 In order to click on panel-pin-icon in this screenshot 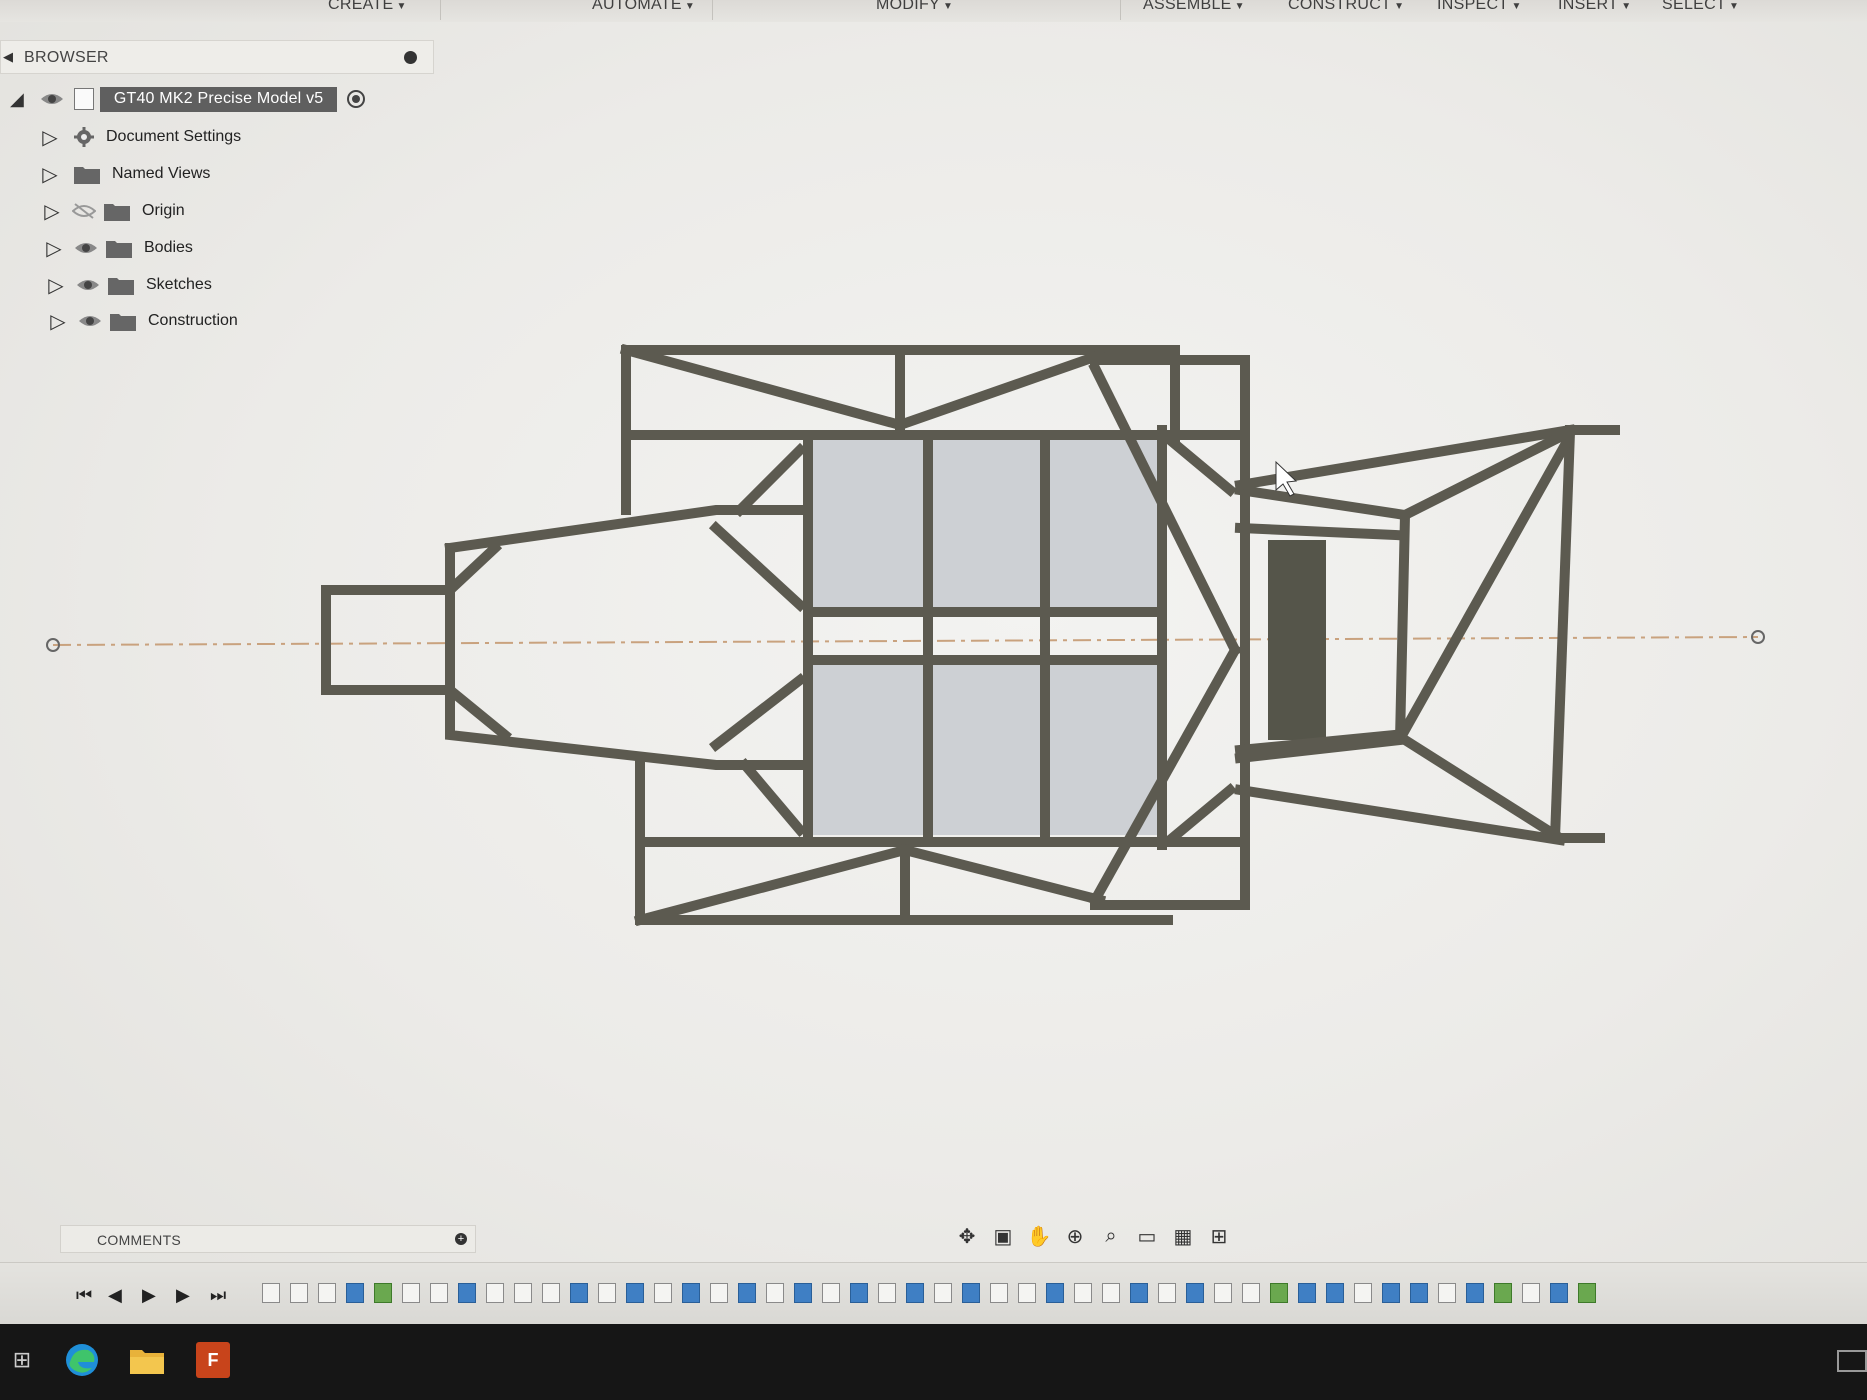, I will do `click(410, 57)`.